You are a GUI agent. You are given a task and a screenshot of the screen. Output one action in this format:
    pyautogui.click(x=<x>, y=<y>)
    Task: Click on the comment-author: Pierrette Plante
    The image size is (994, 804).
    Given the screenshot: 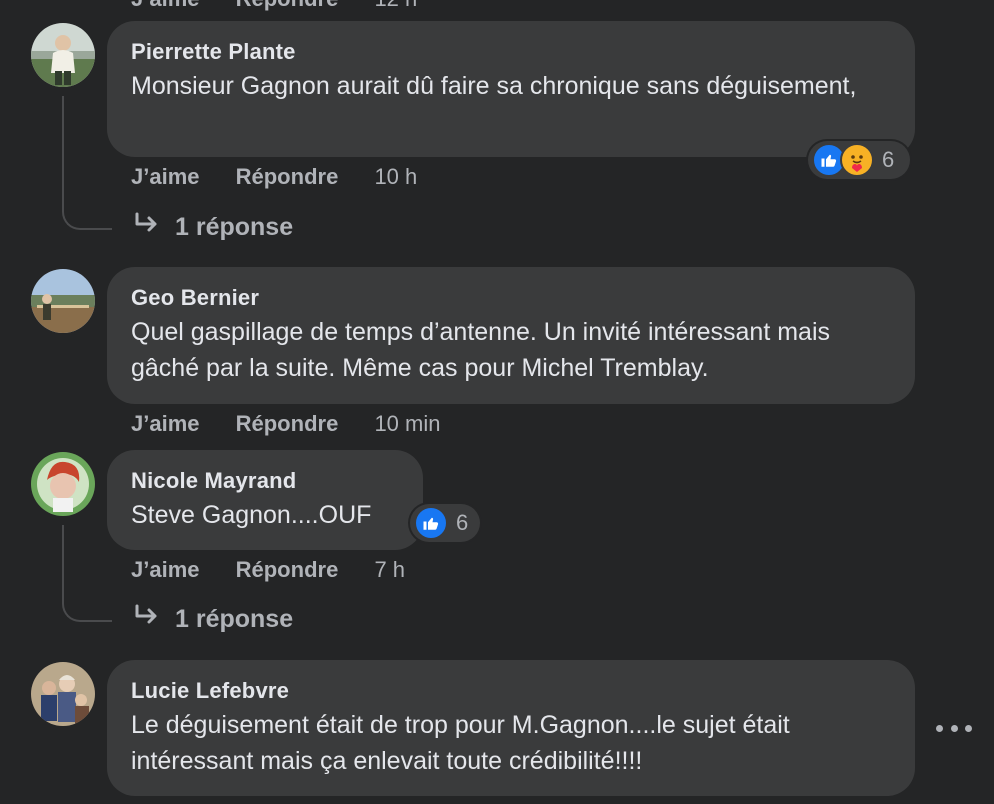 What is the action you would take?
    pyautogui.click(x=511, y=52)
    